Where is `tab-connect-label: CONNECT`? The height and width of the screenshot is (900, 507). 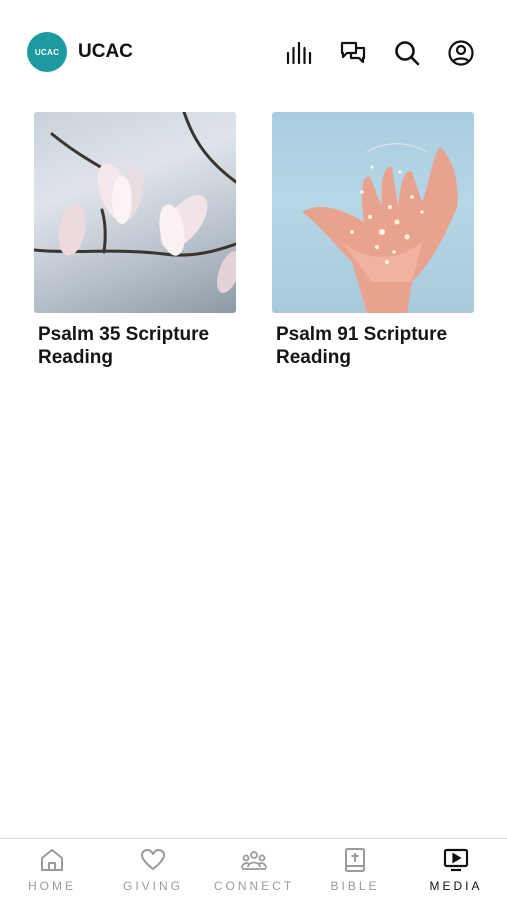
tab-connect-label: CONNECT is located at coordinates (254, 886).